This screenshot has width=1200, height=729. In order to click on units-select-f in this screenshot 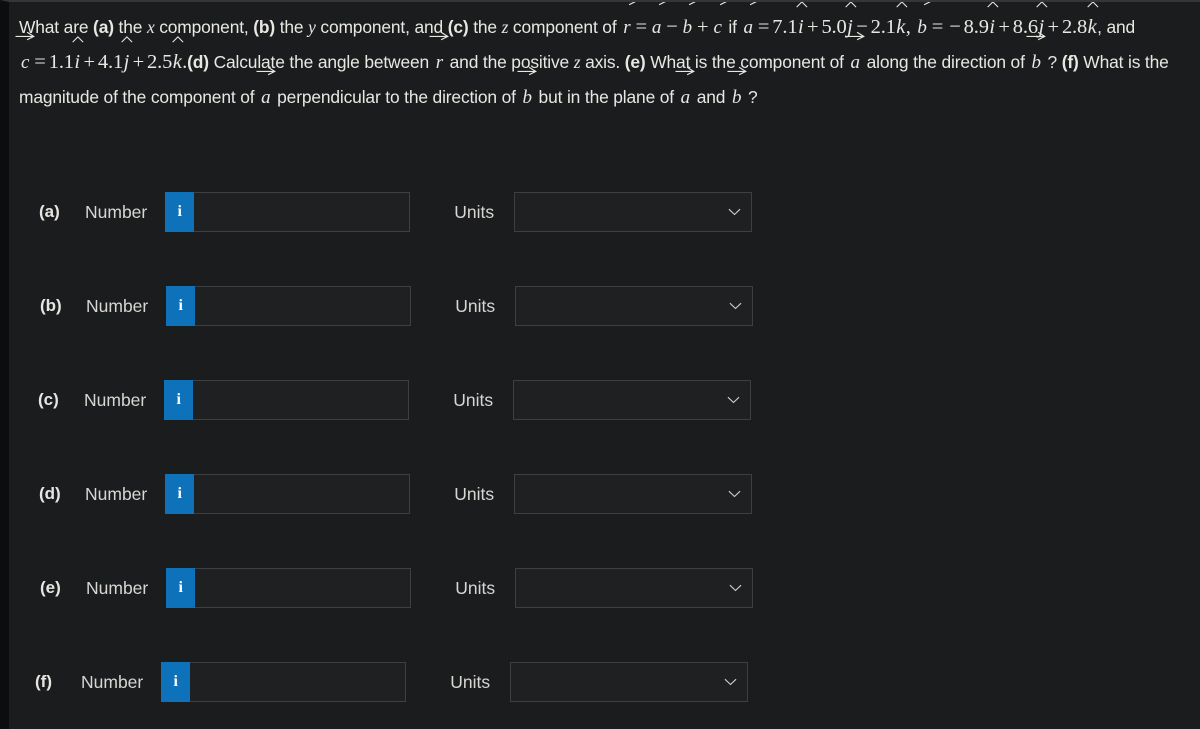, I will do `click(629, 682)`.